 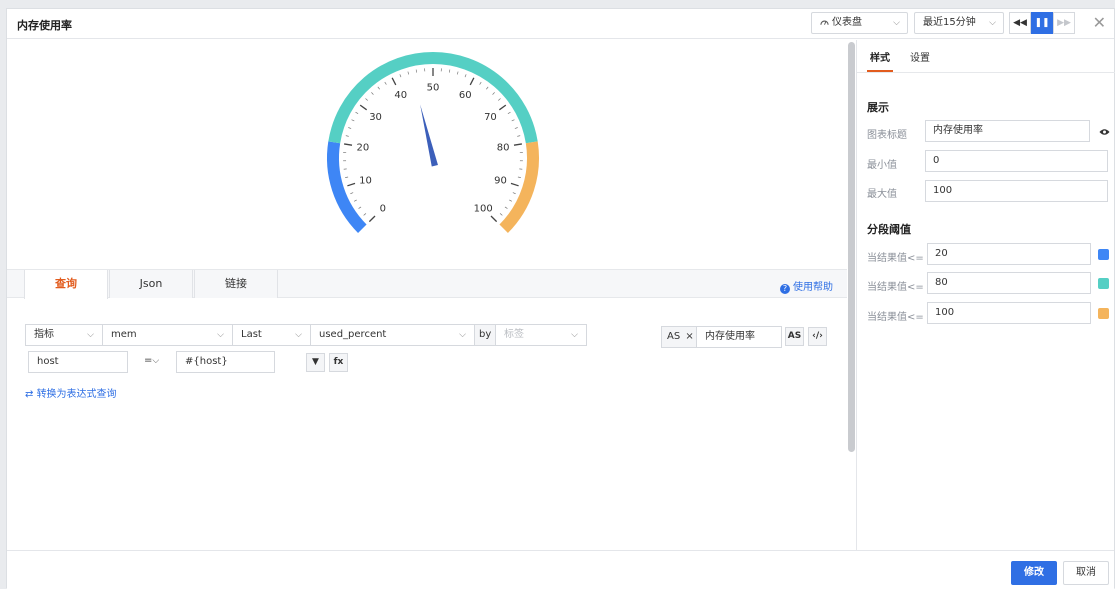 What do you see at coordinates (352, 334) in the screenshot?
I see `field-value: used_percent` at bounding box center [352, 334].